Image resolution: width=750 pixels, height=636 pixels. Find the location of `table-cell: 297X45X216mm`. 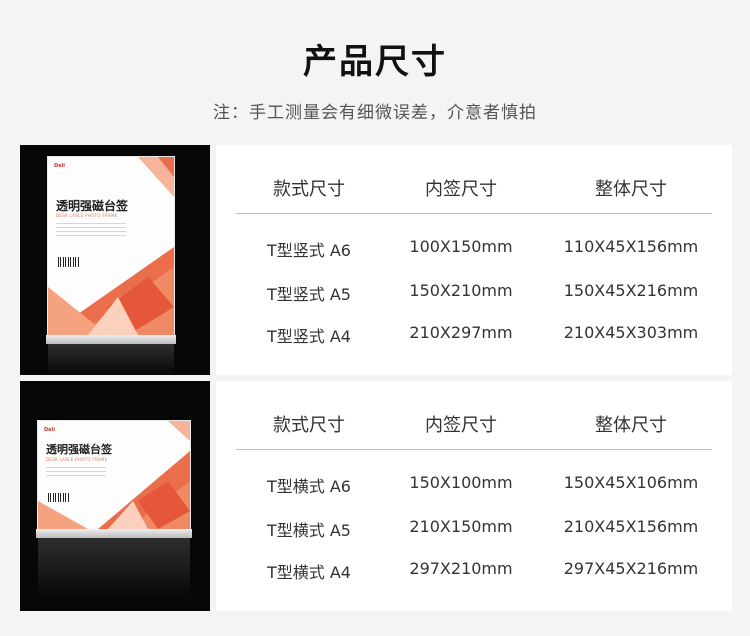

table-cell: 297X45X216mm is located at coordinates (631, 568).